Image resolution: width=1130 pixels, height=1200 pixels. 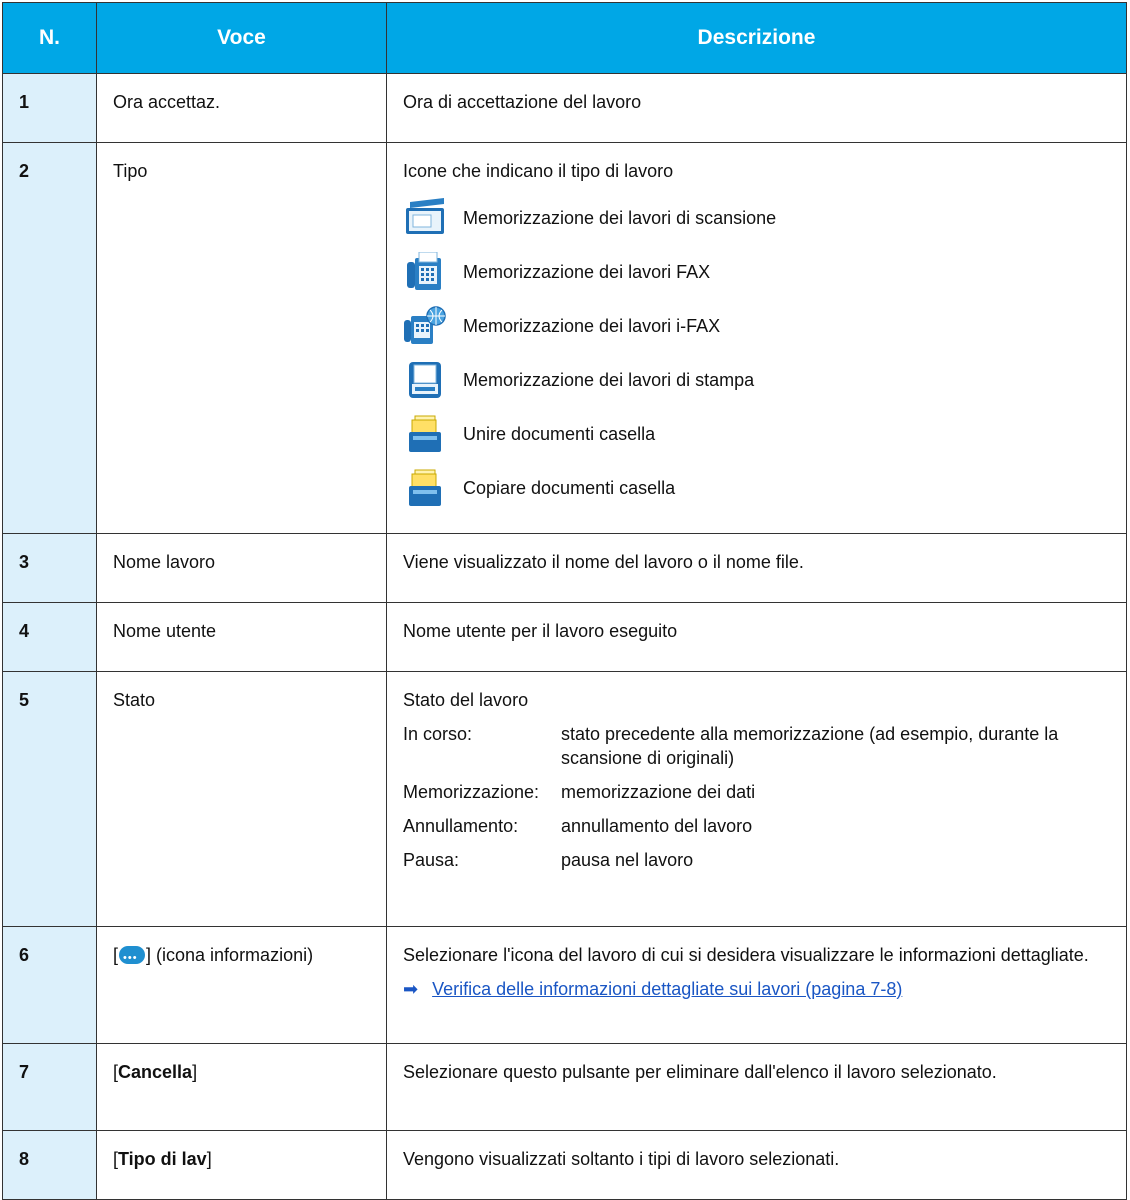 I want to click on job-type-item: Memorizzazione dei lavori di stampa, so click(x=764, y=380).